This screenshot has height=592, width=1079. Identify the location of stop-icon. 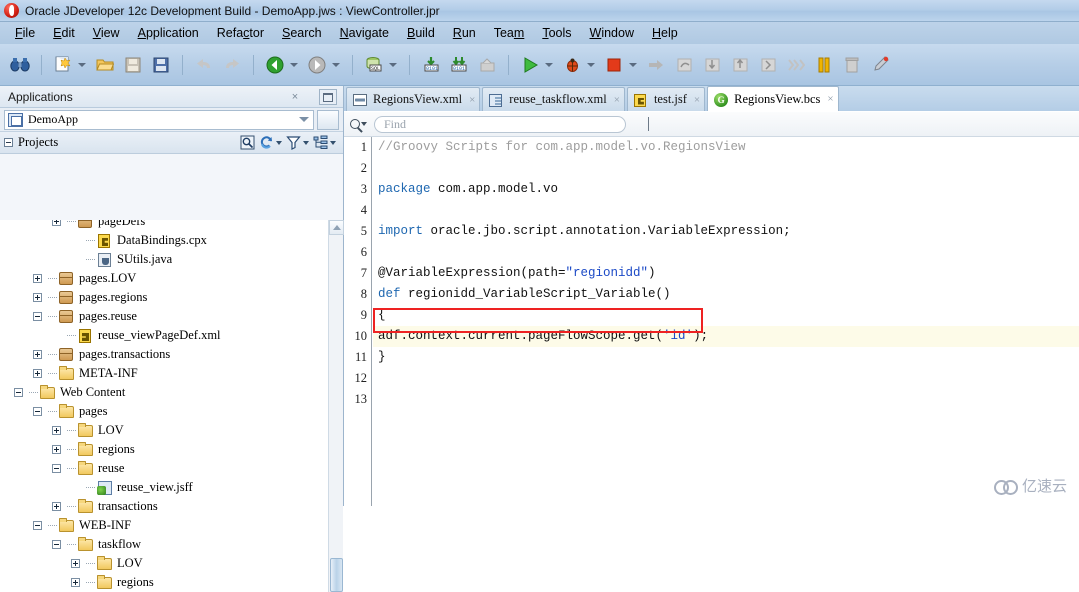
(614, 65).